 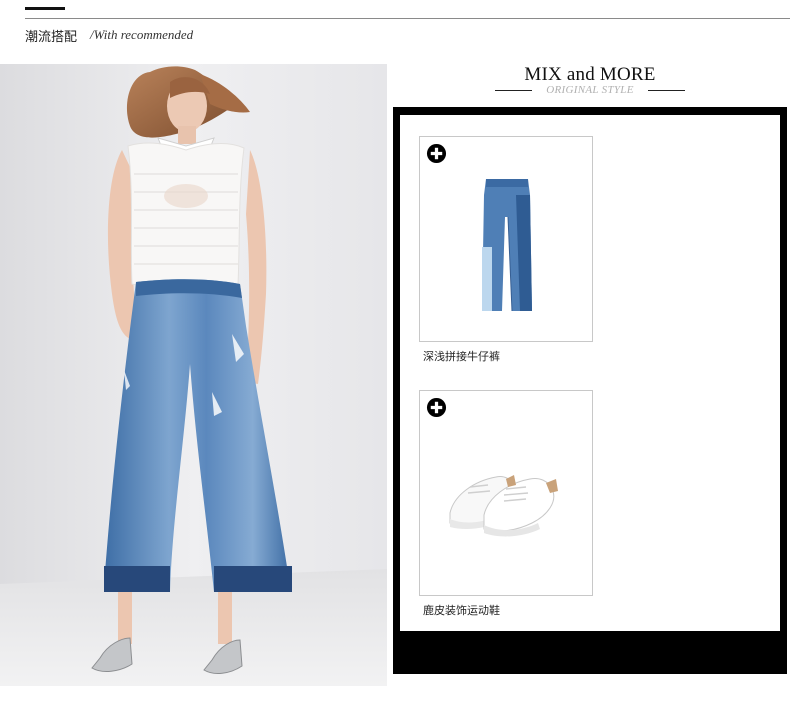 What do you see at coordinates (51, 37) in the screenshot?
I see `section-title: 潮流搭配` at bounding box center [51, 37].